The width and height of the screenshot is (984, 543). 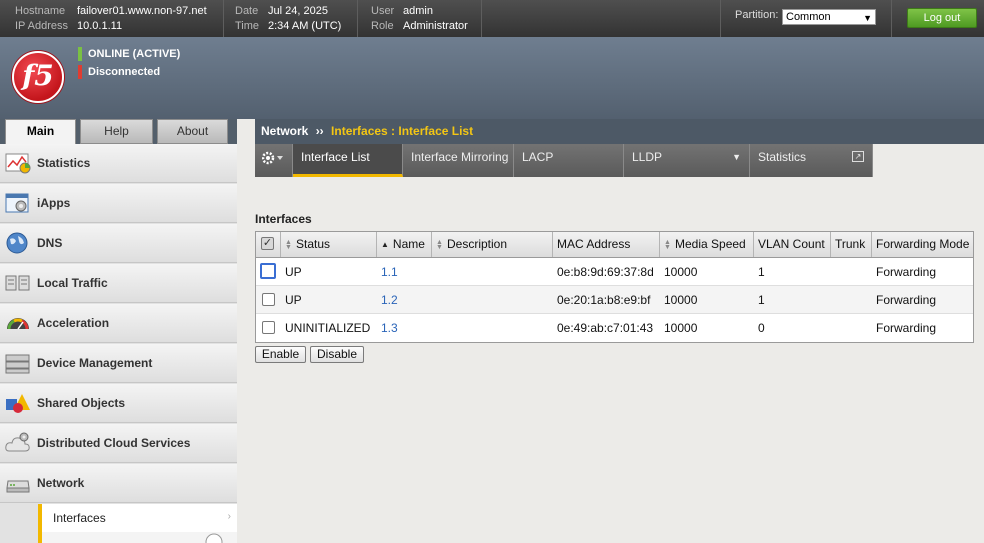 I want to click on column-description: ▲ ▼ Description, so click(x=492, y=244).